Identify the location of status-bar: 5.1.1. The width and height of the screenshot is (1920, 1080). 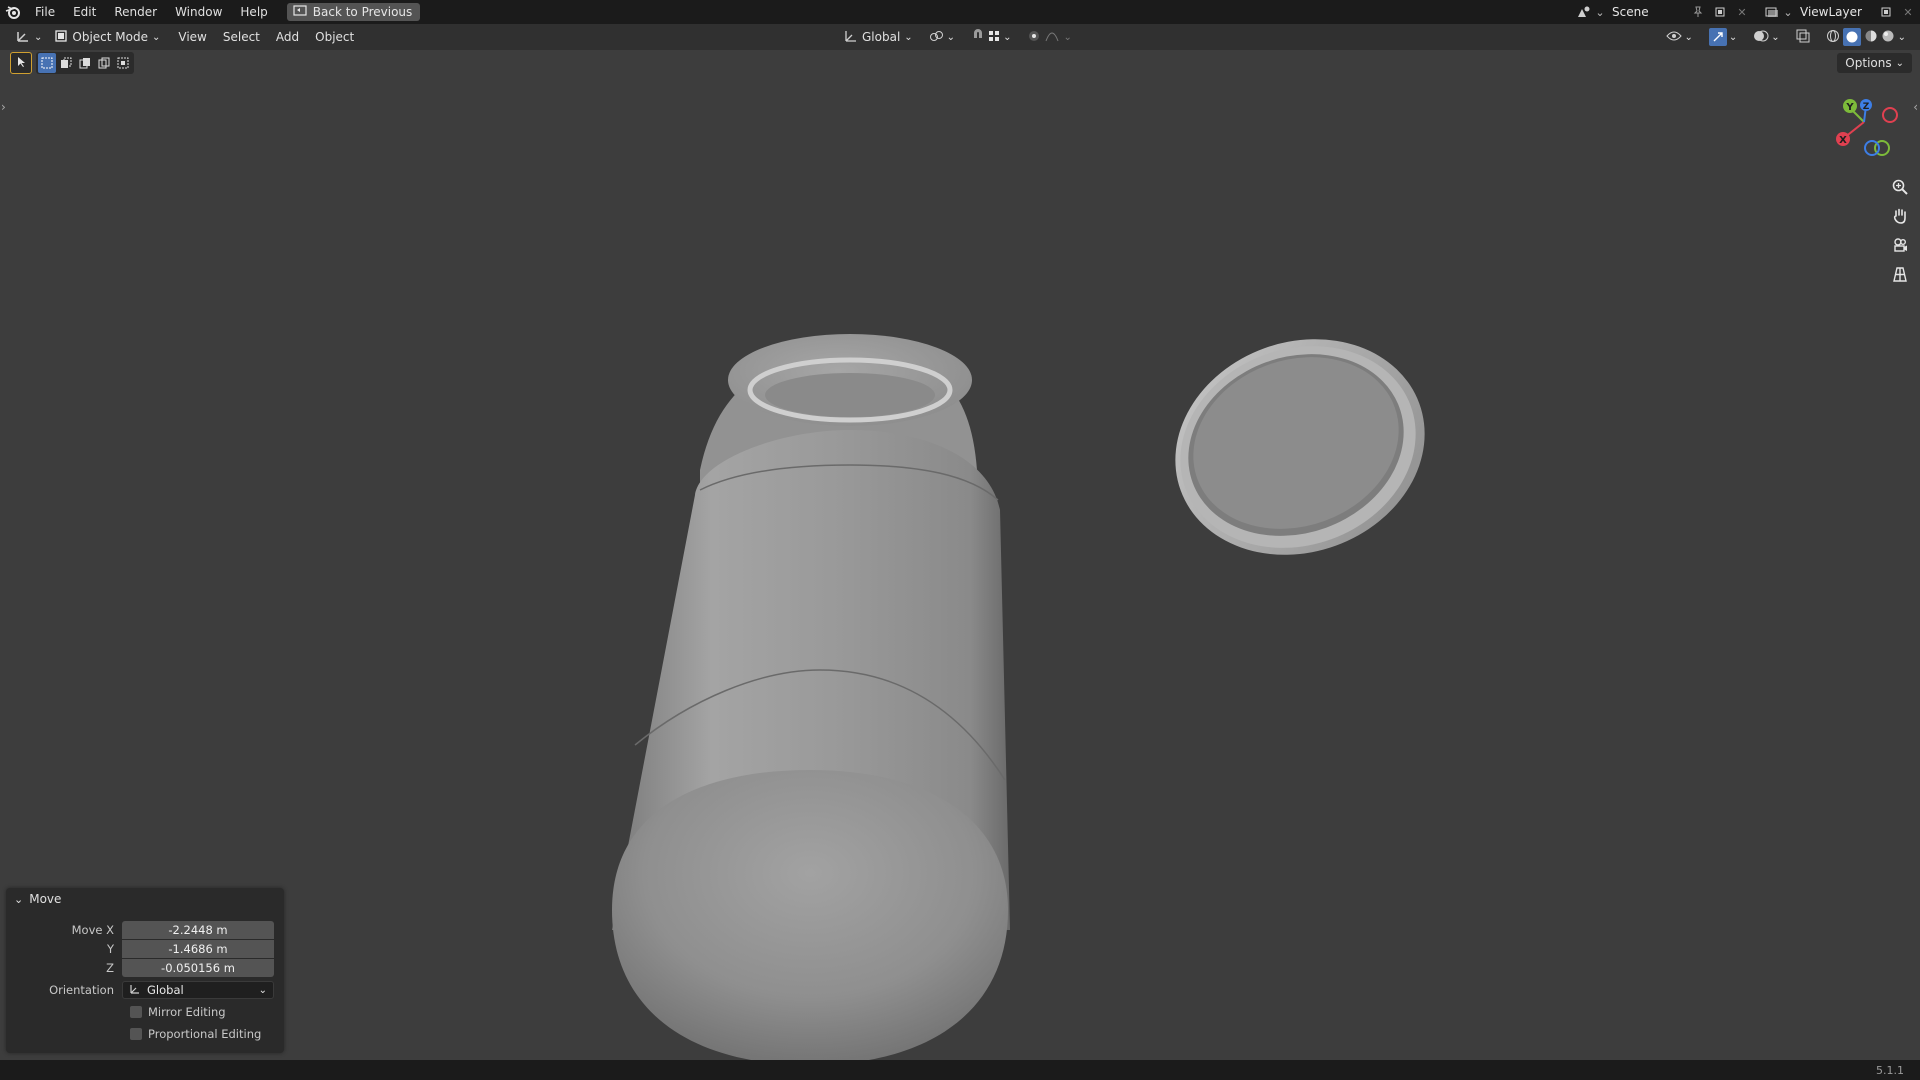
(960, 1070).